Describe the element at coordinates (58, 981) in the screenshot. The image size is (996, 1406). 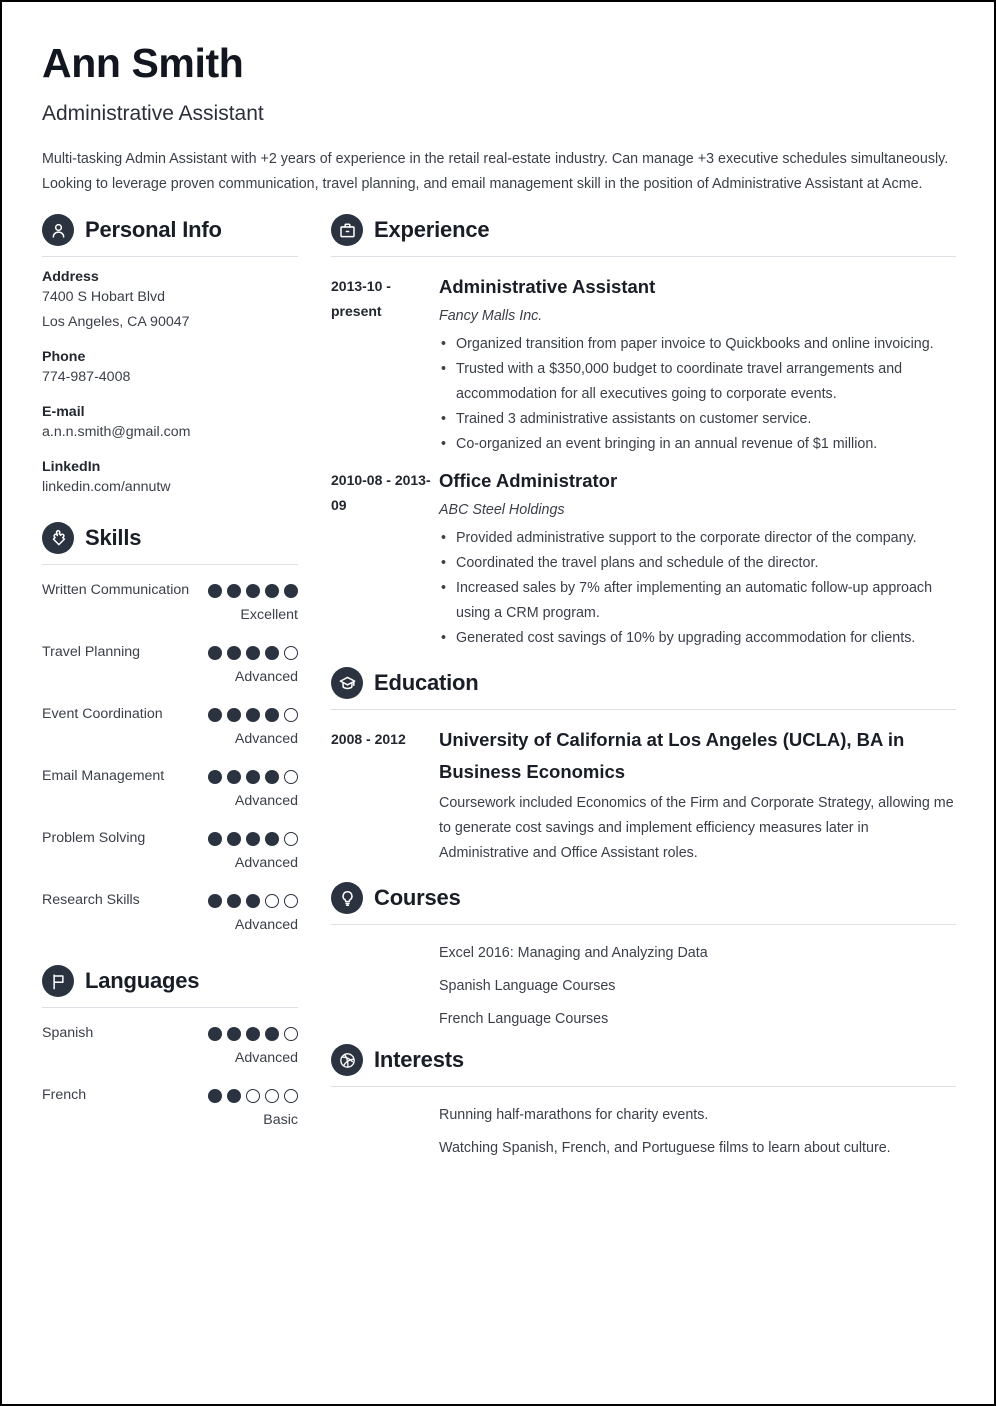
I see `flag-icon` at that location.